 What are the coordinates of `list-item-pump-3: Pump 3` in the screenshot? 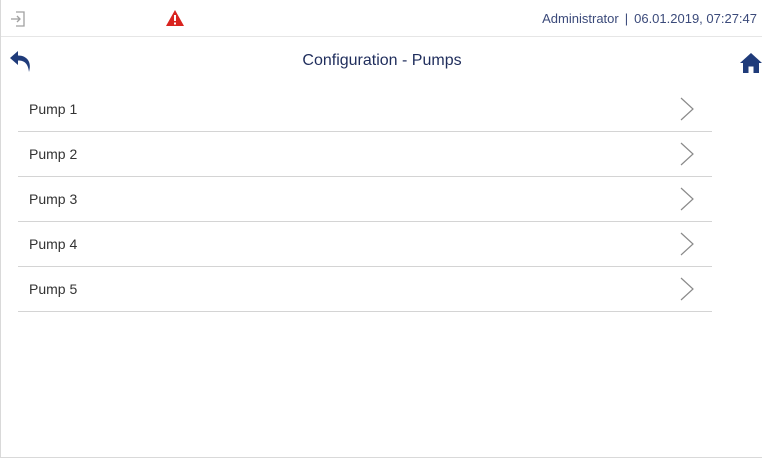 It's located at (365, 199).